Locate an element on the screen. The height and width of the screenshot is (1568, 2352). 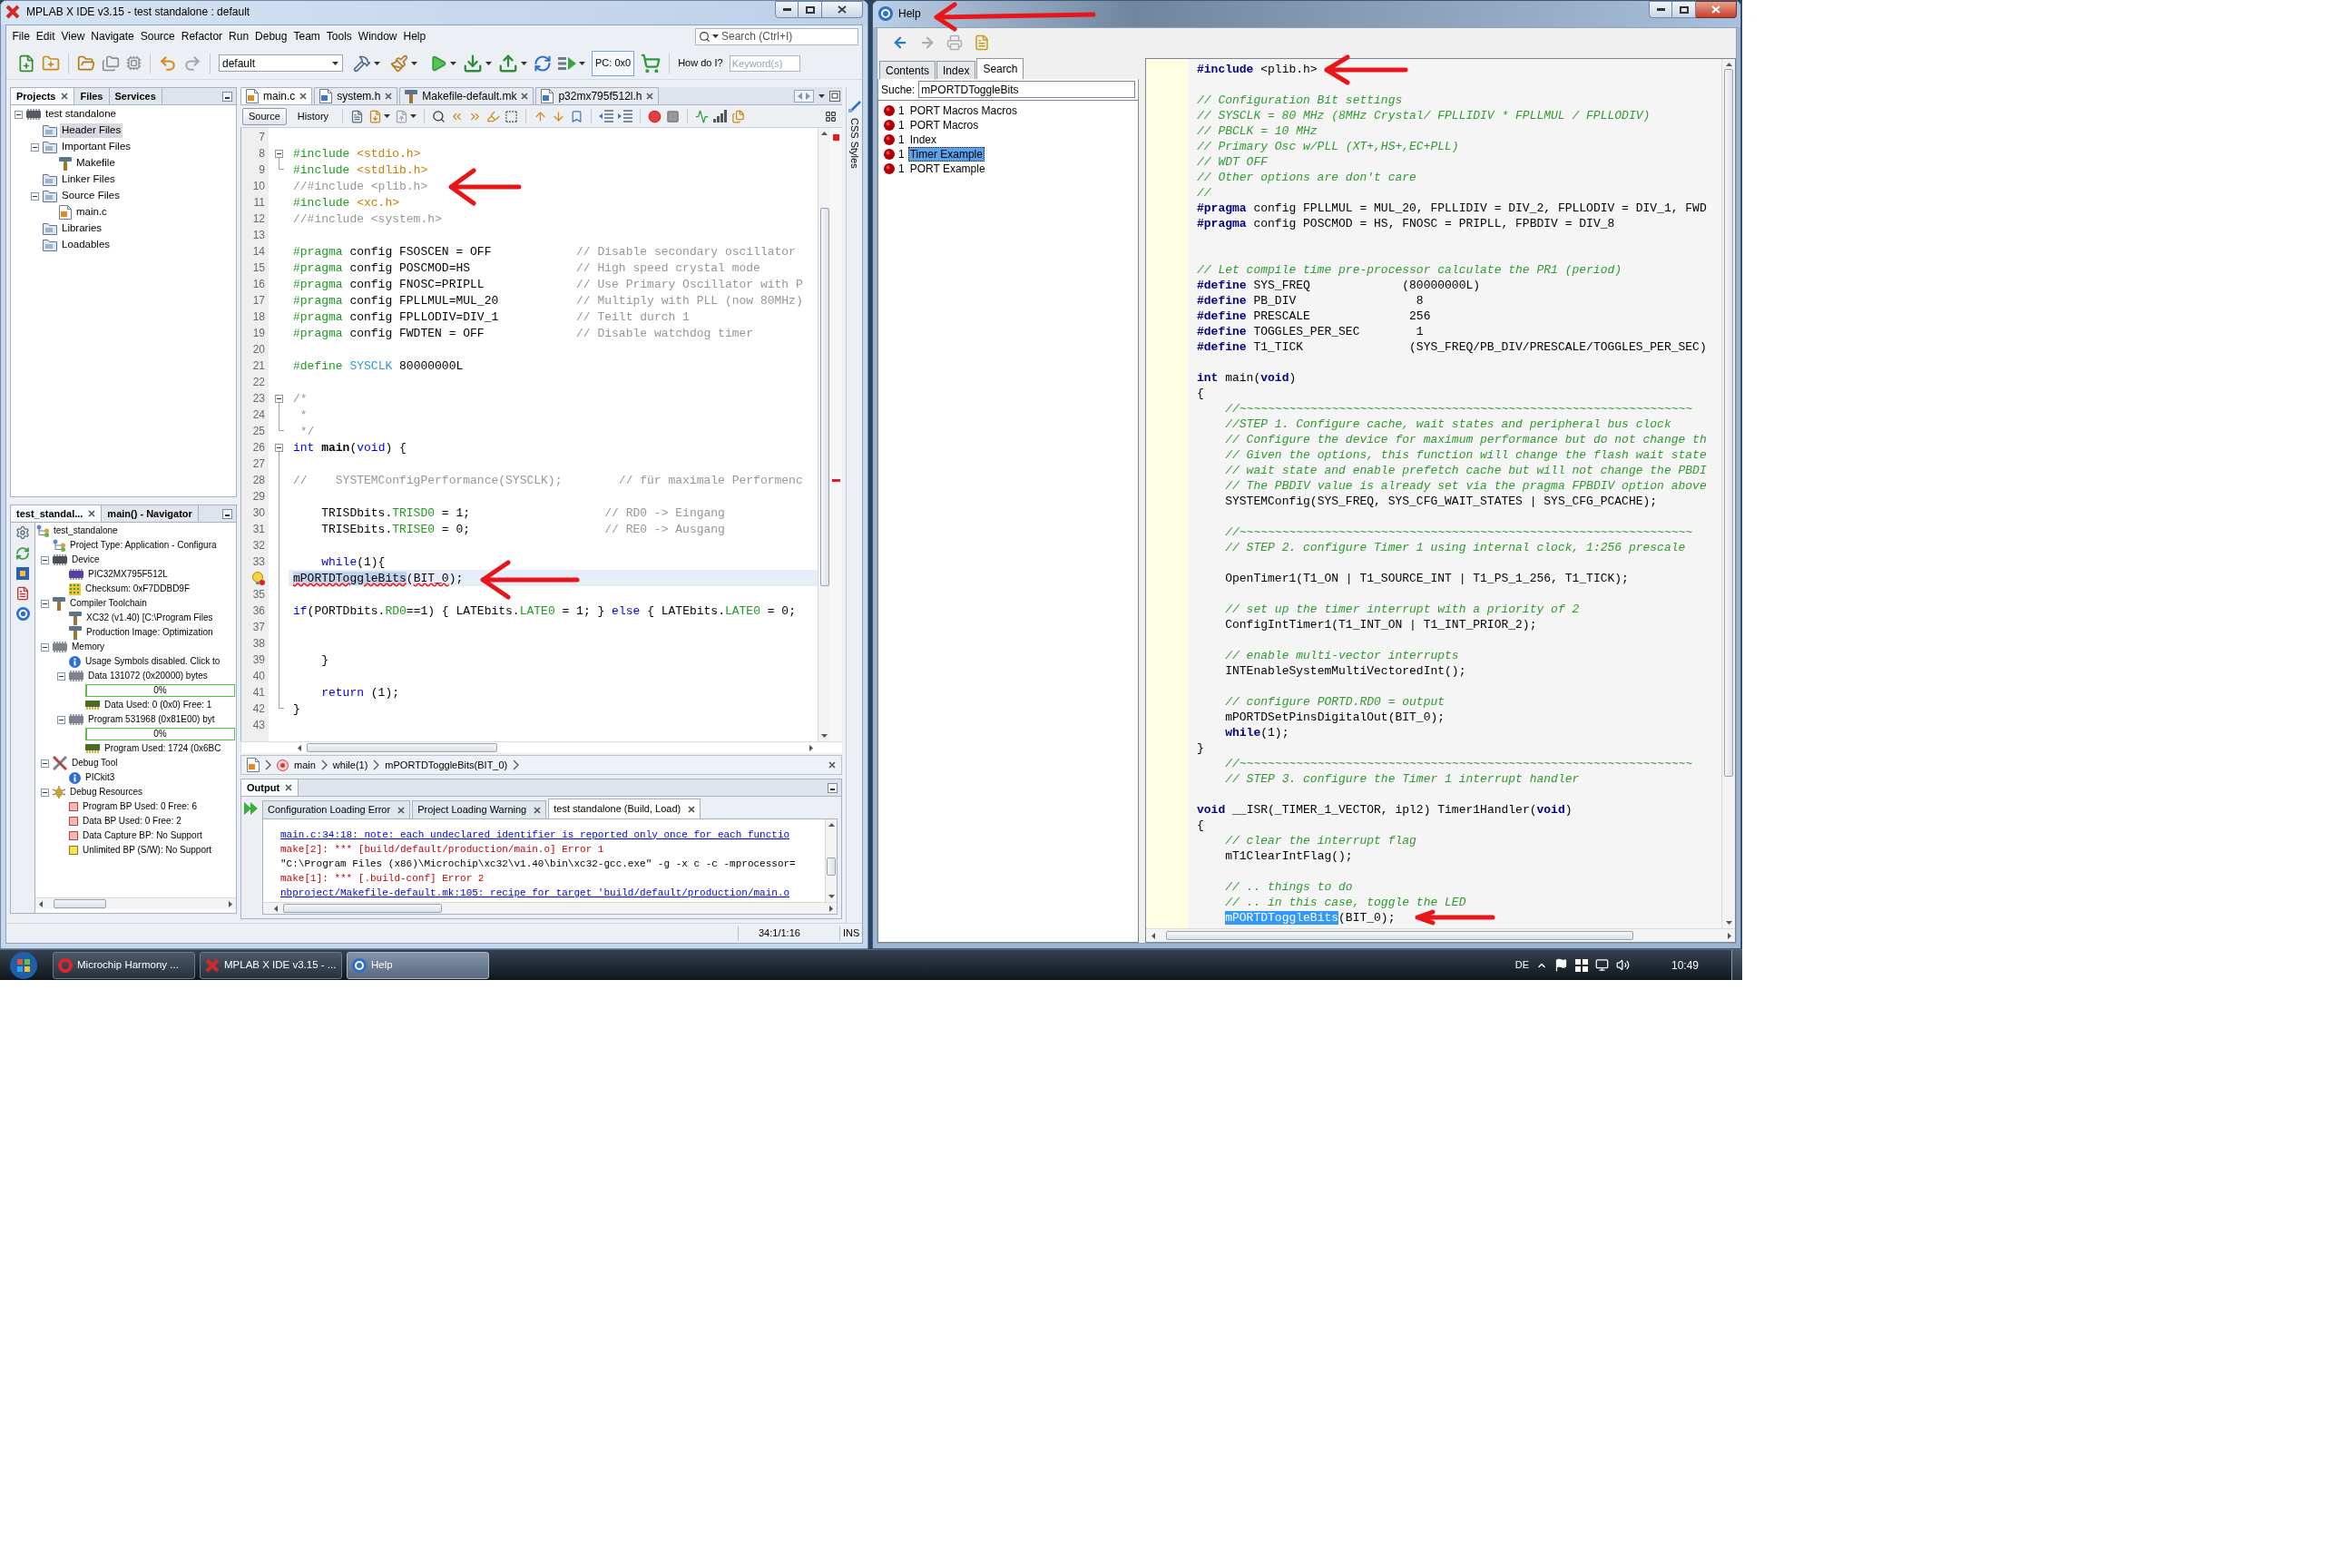
tree-item: Usage Symbols disabled. Click to is located at coordinates (152, 661).